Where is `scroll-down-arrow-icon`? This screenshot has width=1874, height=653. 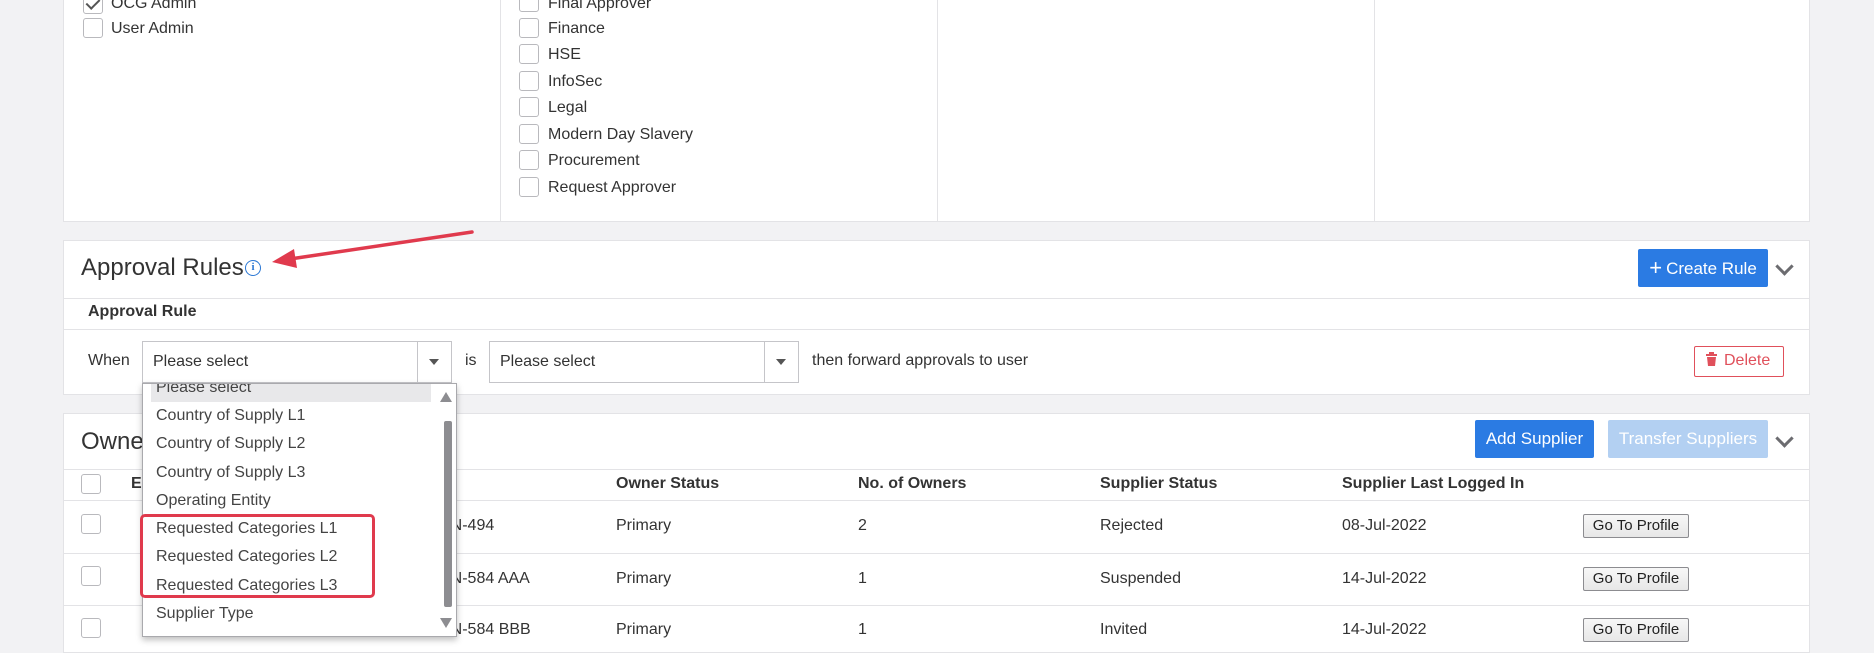
scroll-down-arrow-icon is located at coordinates (446, 623).